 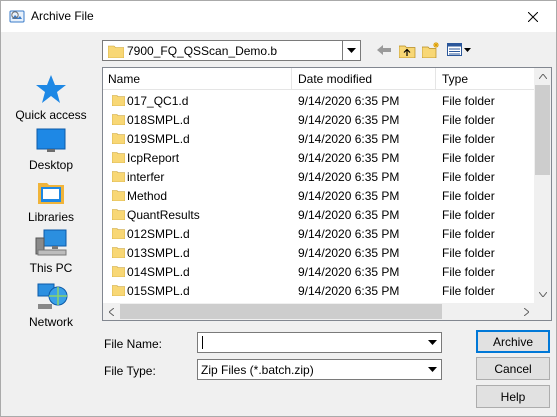 What do you see at coordinates (124, 79) in the screenshot?
I see `column-header-name: Name` at bounding box center [124, 79].